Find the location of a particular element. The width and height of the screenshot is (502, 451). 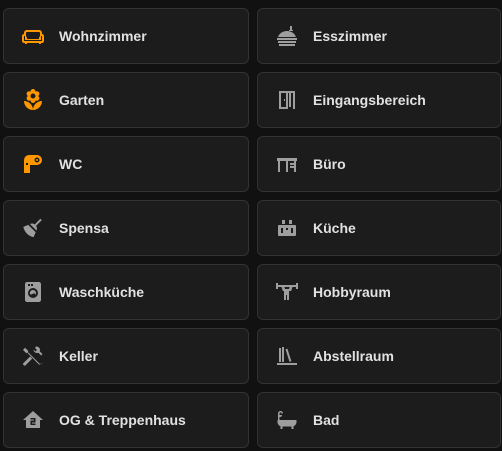

toilet-paper-icon is located at coordinates (33, 164).